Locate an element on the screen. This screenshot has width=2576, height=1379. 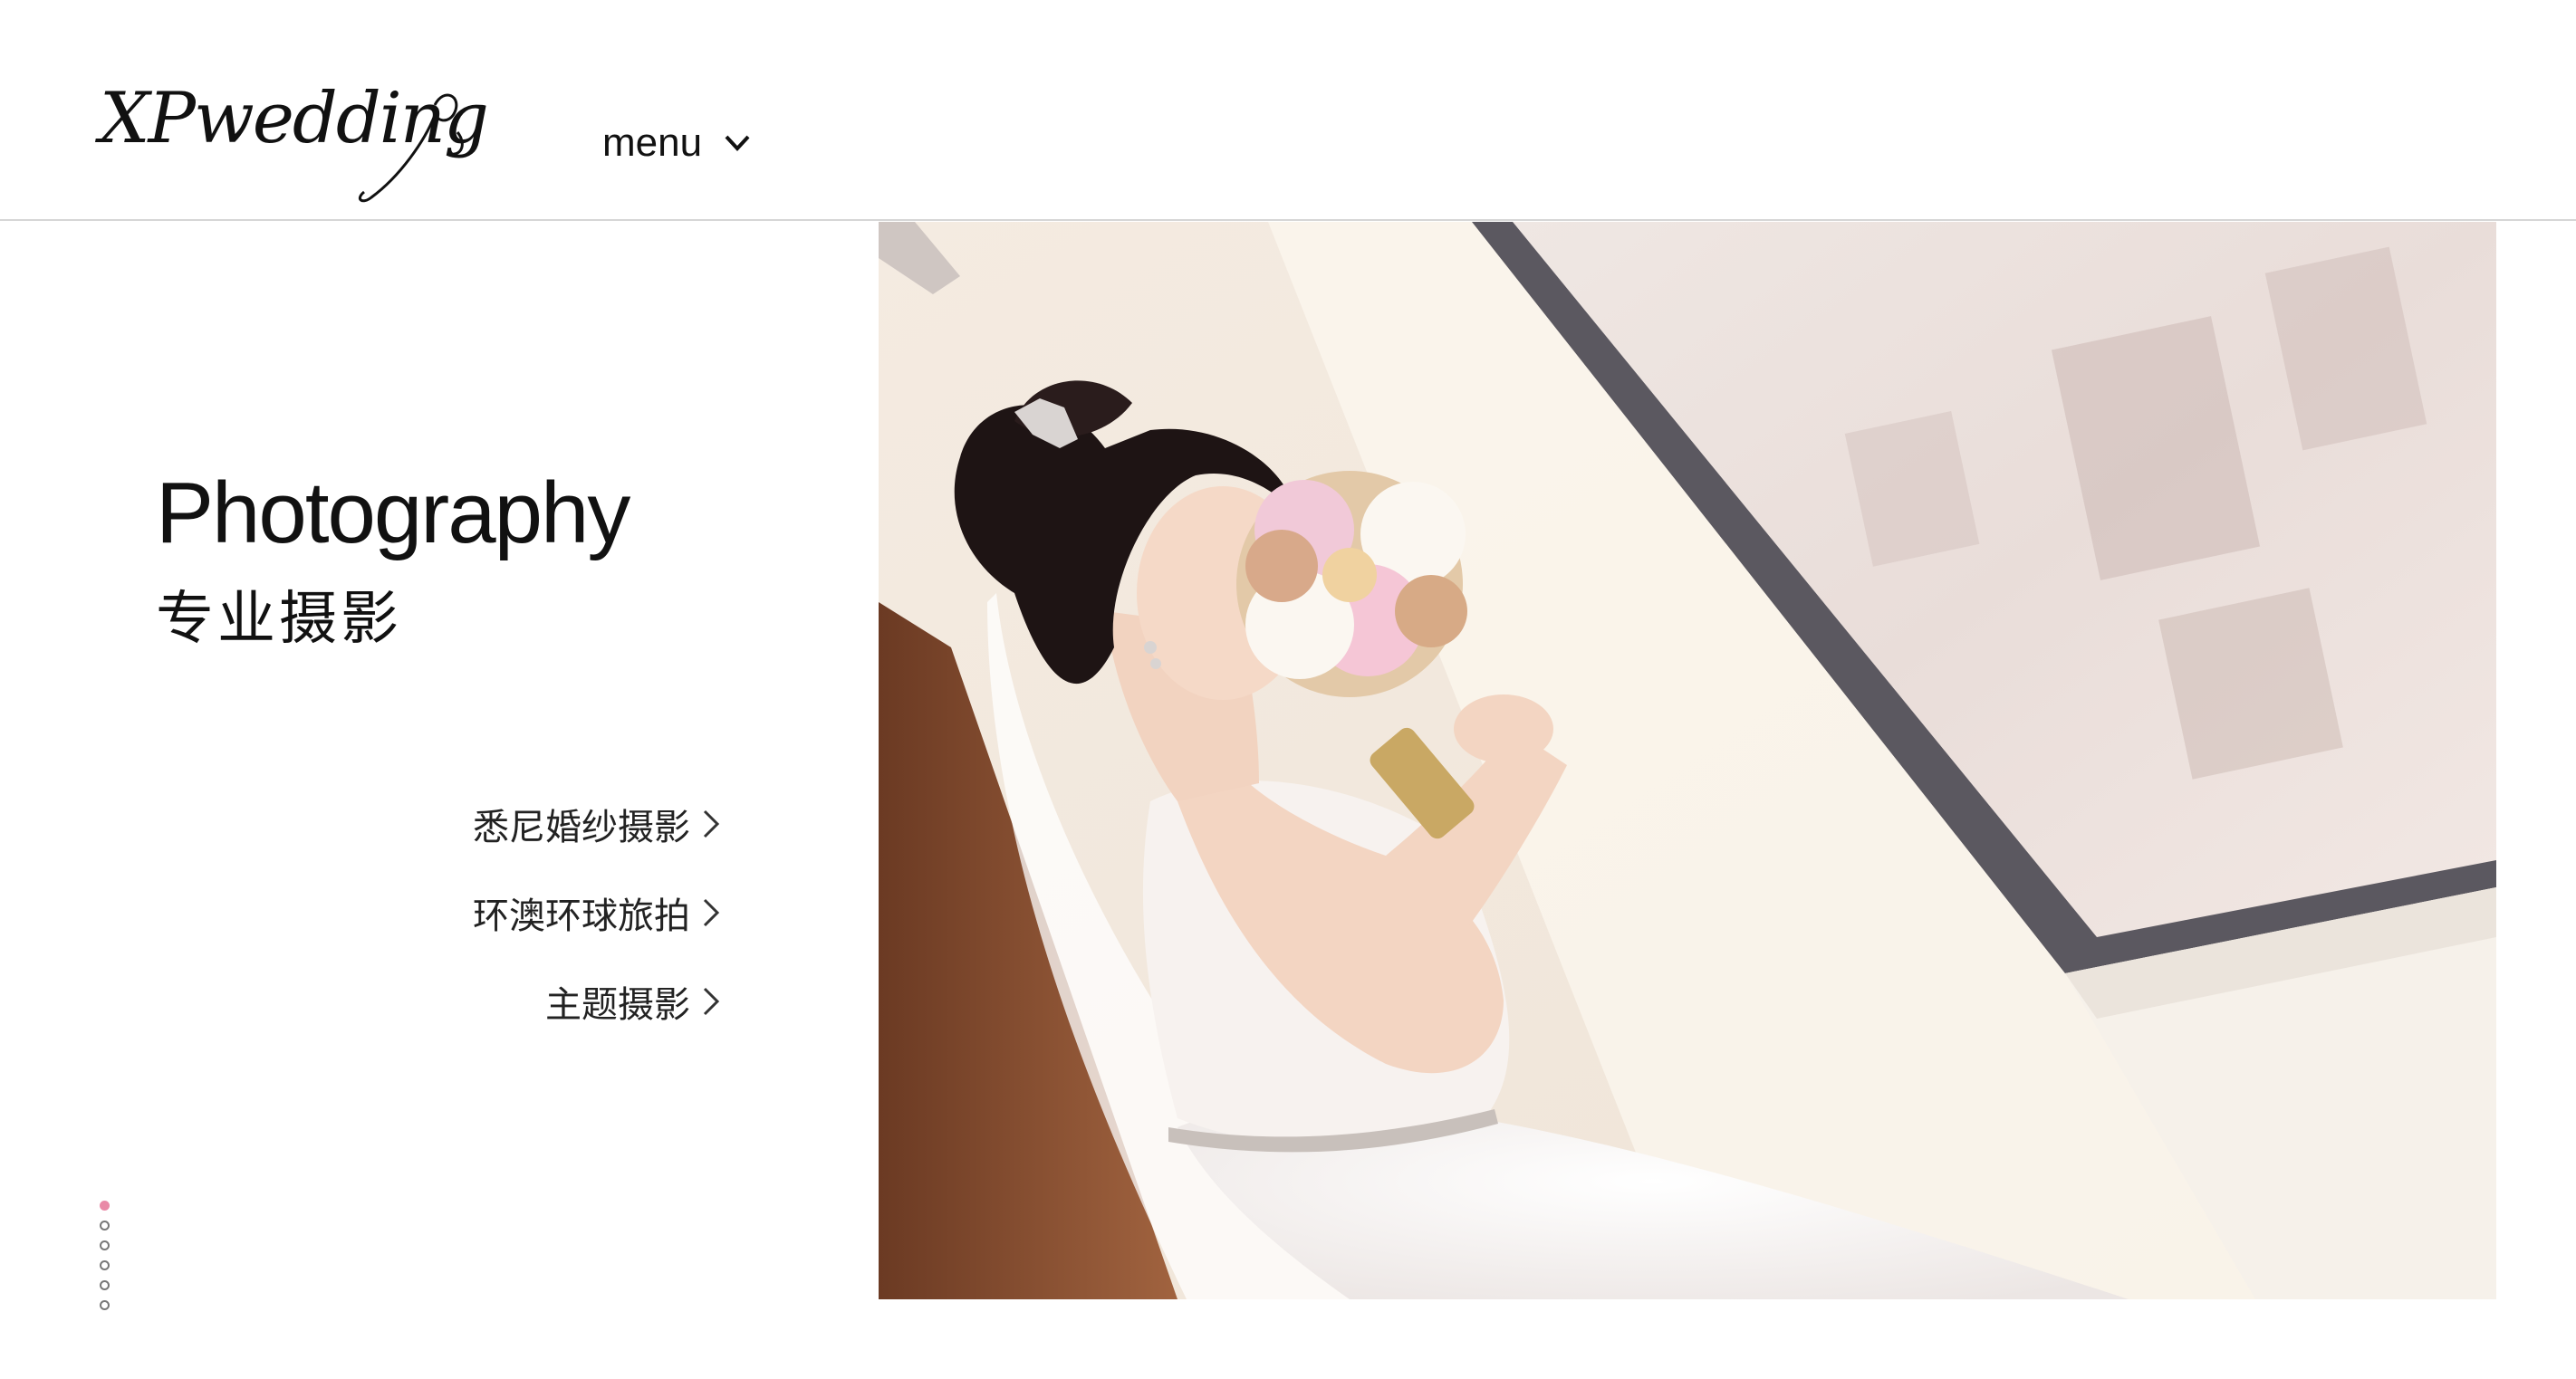
menu-toggle: menu is located at coordinates (676, 143).